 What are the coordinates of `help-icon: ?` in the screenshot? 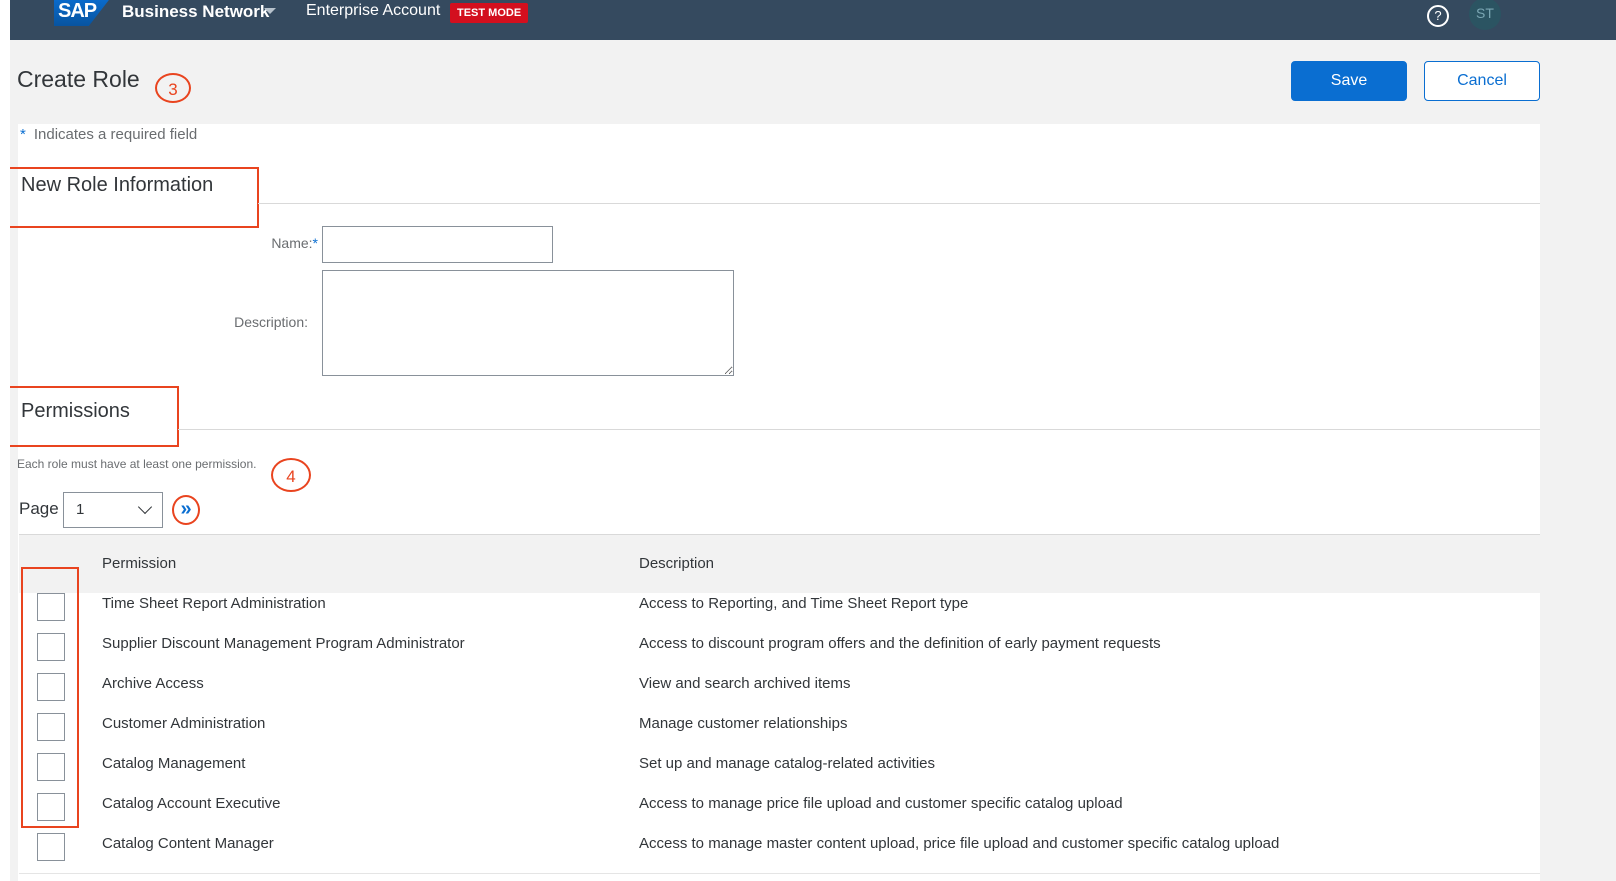 It's located at (1438, 16).